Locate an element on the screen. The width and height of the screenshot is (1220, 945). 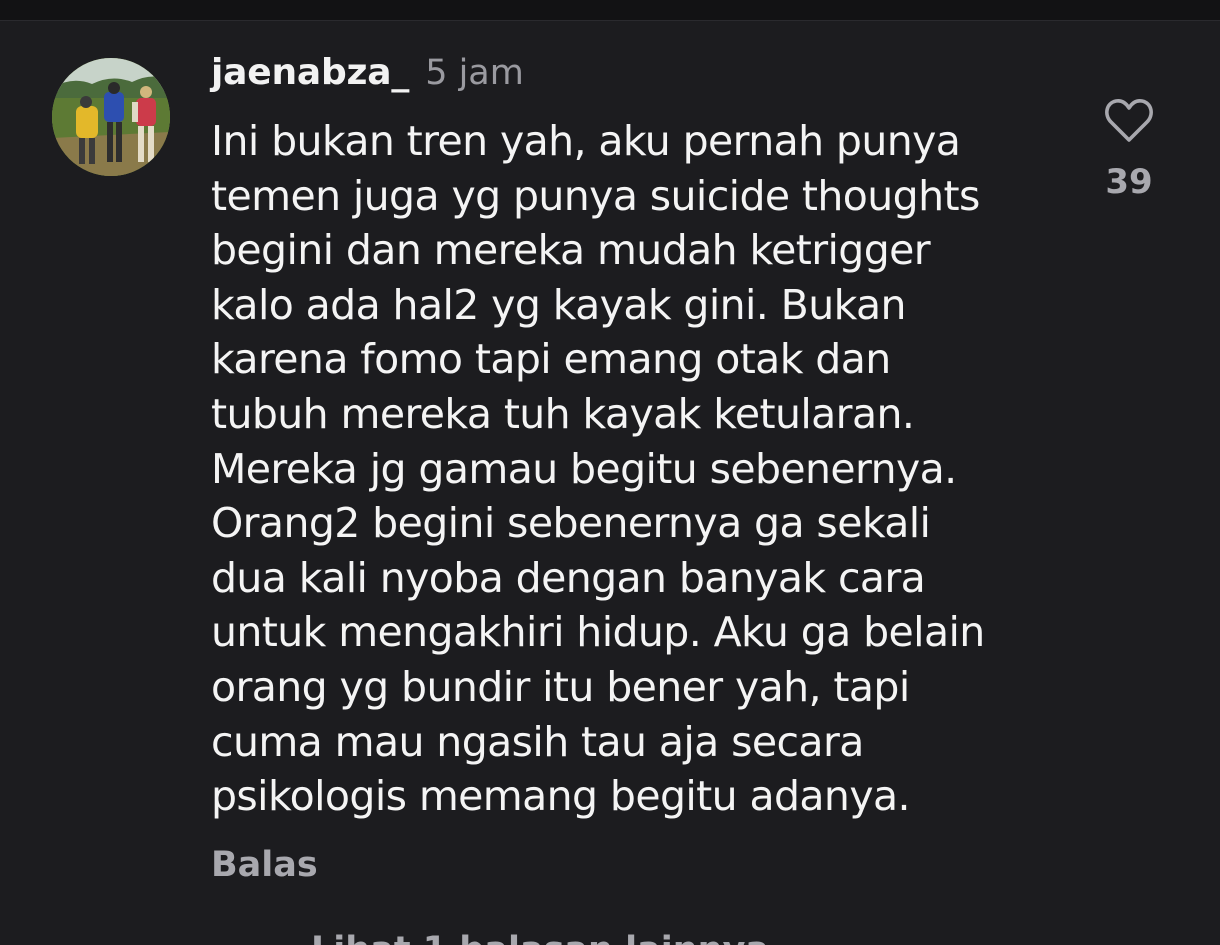
comment-line: untuk mengakhiri hidup. Aku ga belain is located at coordinates (598, 632).